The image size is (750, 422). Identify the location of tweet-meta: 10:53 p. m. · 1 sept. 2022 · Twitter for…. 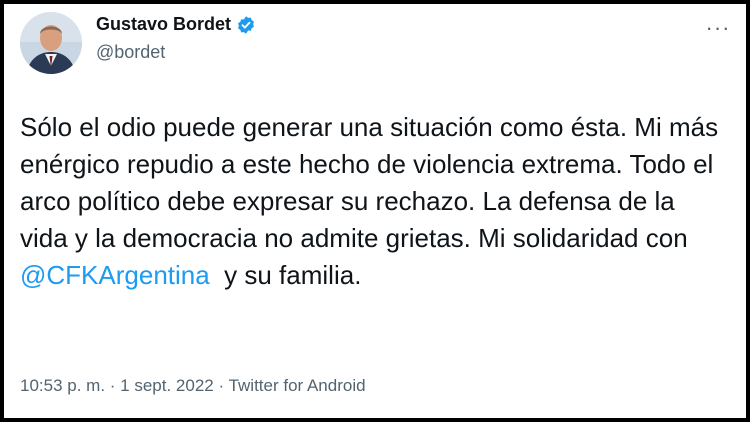
(193, 386).